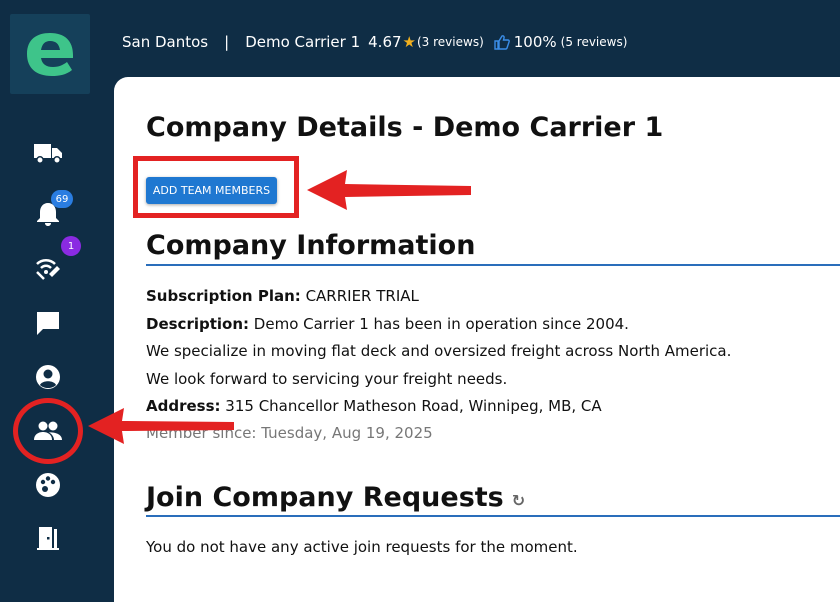 This screenshot has width=840, height=602. I want to click on approval-percent: 100%, so click(535, 42).